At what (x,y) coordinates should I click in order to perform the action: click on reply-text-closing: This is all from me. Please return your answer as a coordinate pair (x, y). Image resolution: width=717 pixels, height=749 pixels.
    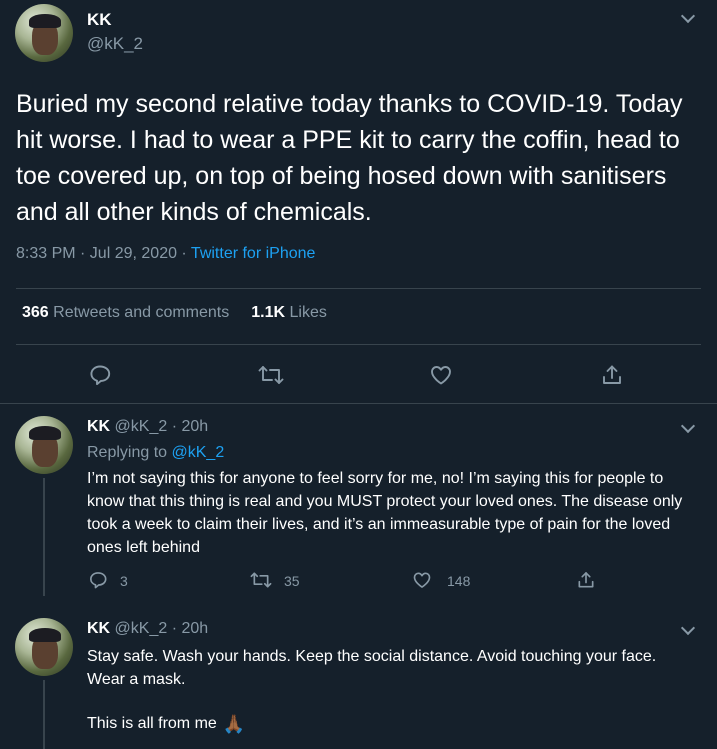
    Looking at the image, I should click on (152, 723).